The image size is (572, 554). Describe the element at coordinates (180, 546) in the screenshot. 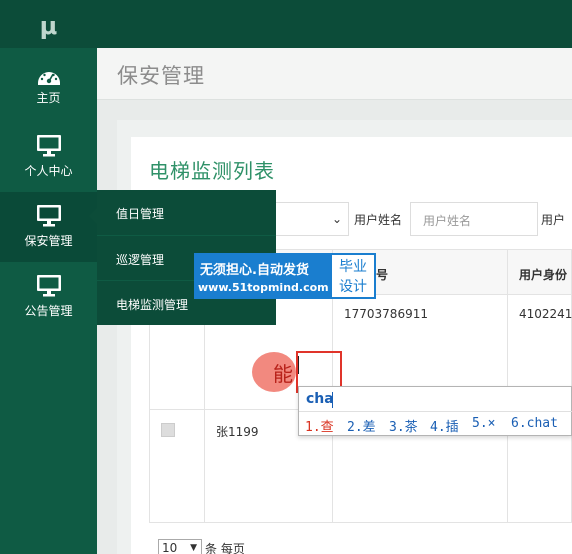

I see `page-size-select: 10 ▼` at that location.